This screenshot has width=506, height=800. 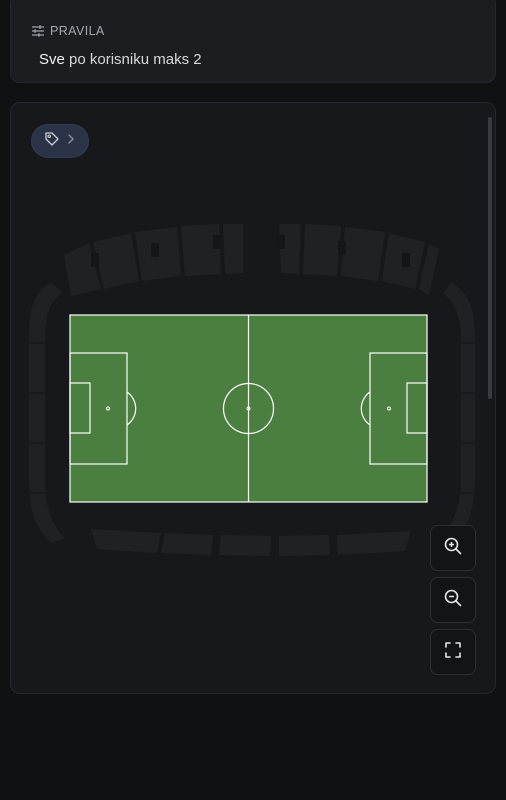 I want to click on rule-text: Sve po korisniku maks 2, so click(x=120, y=59).